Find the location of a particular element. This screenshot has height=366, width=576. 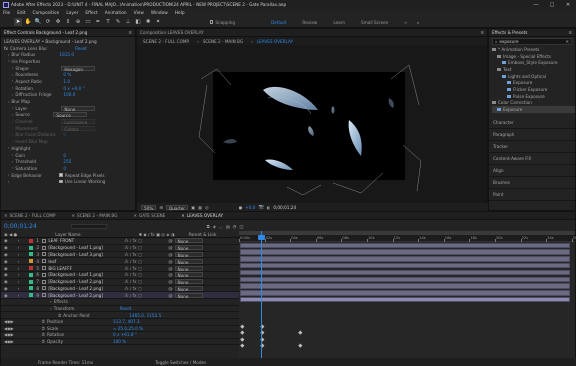

viewer-timecode: 0;00;01;24 is located at coordinates (284, 207).